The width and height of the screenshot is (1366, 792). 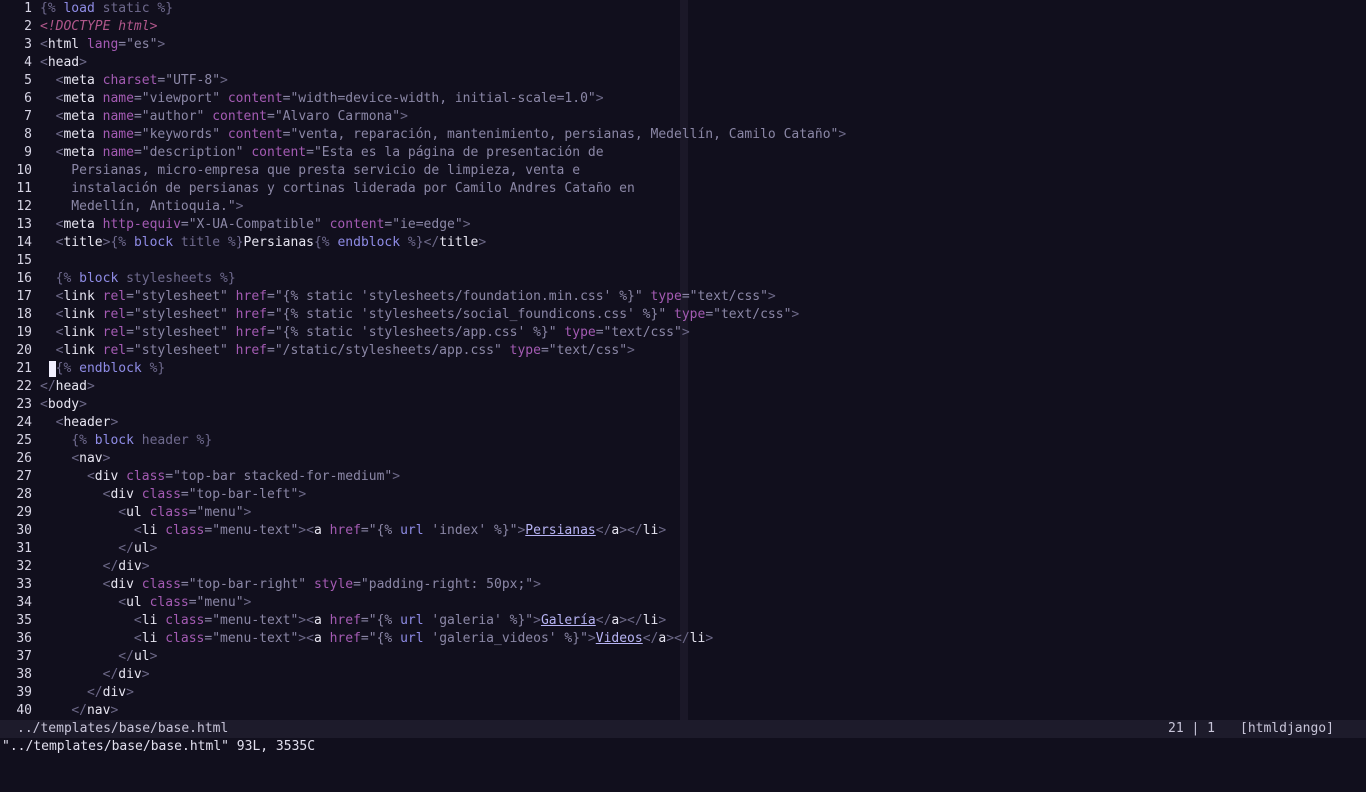 I want to click on code-line: 3 <html lang="es">, so click(x=683, y=45).